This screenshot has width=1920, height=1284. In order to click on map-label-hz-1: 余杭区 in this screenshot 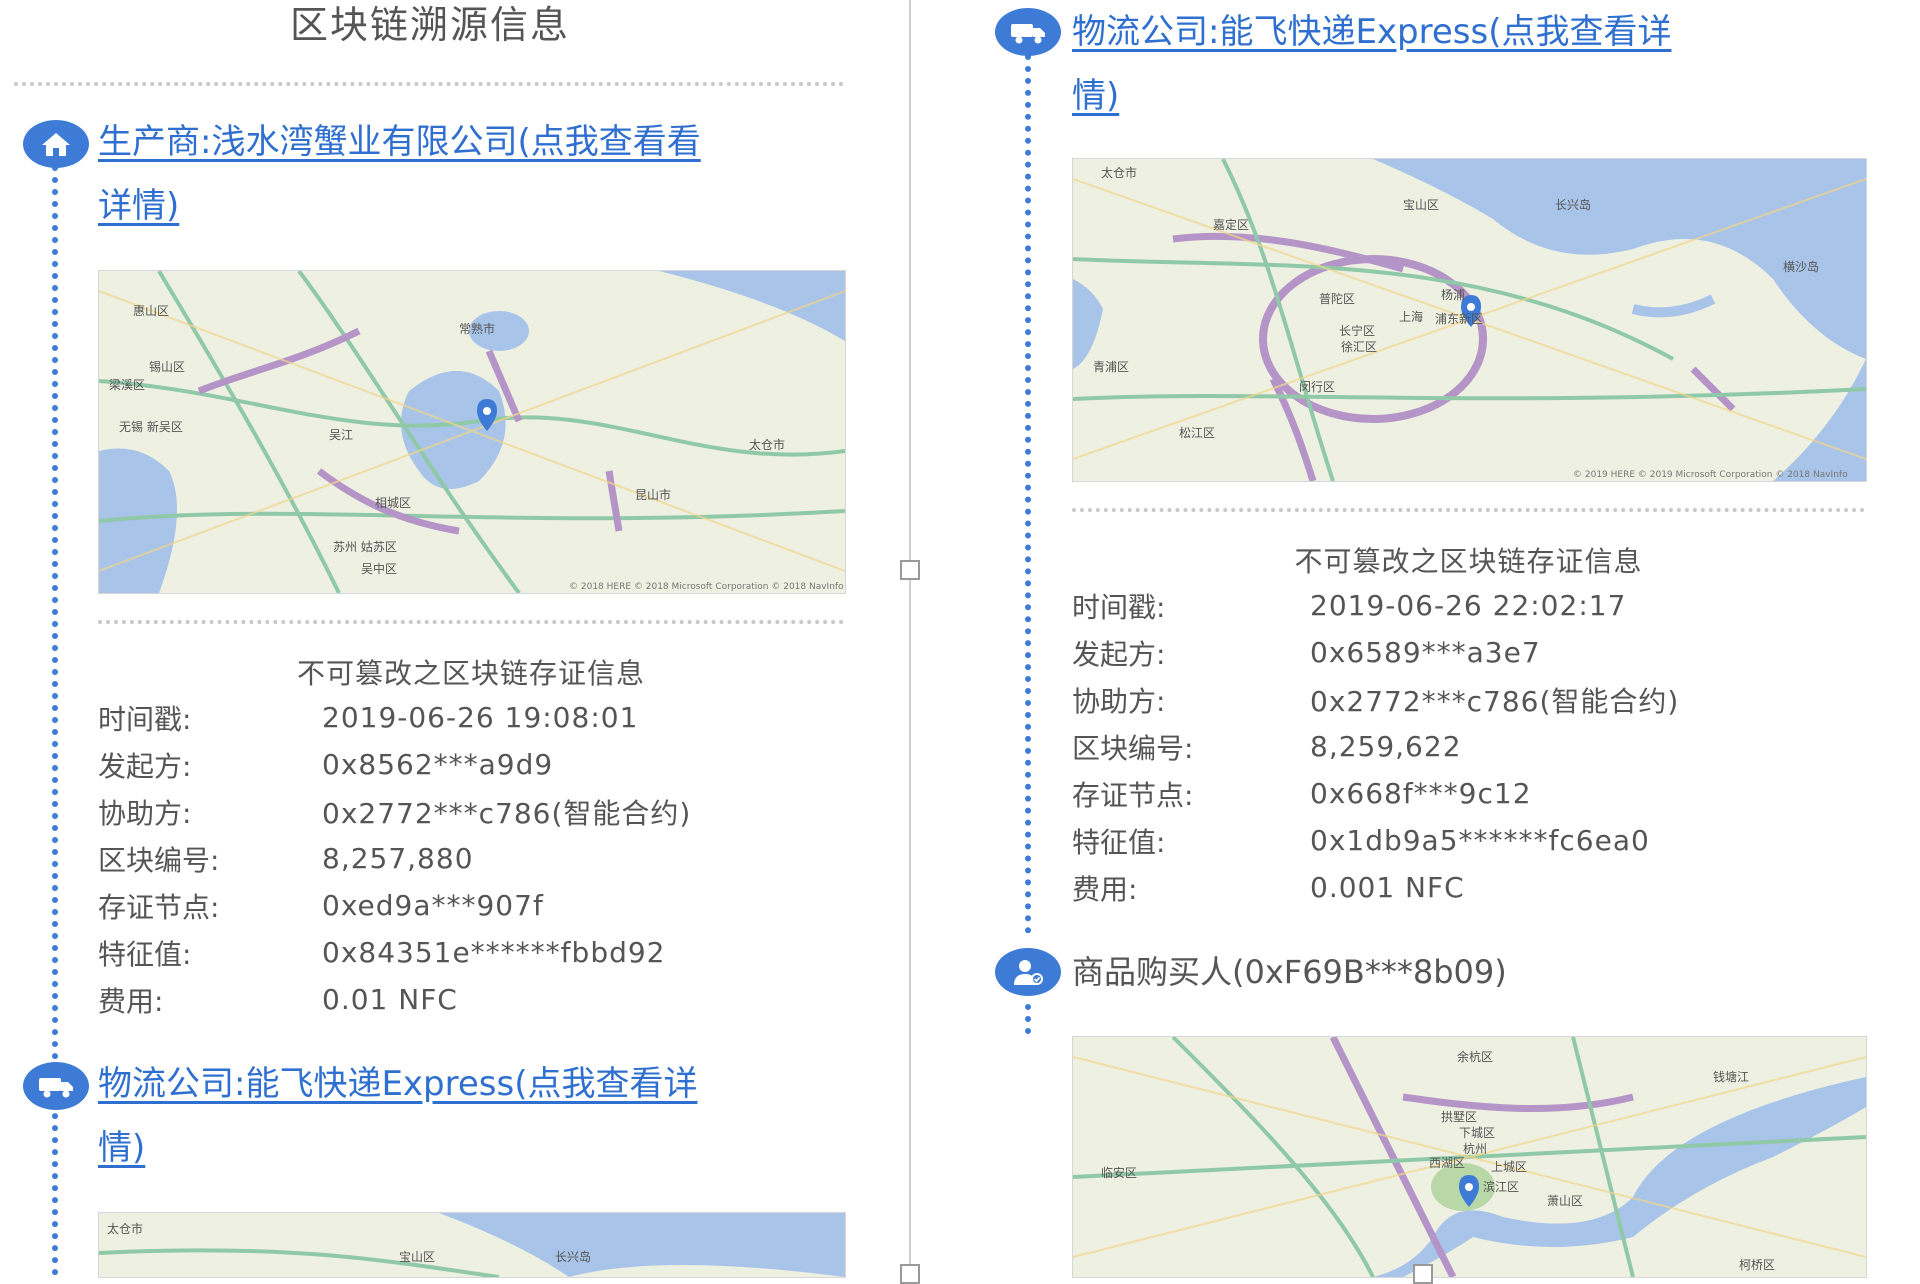, I will do `click(1475, 1056)`.